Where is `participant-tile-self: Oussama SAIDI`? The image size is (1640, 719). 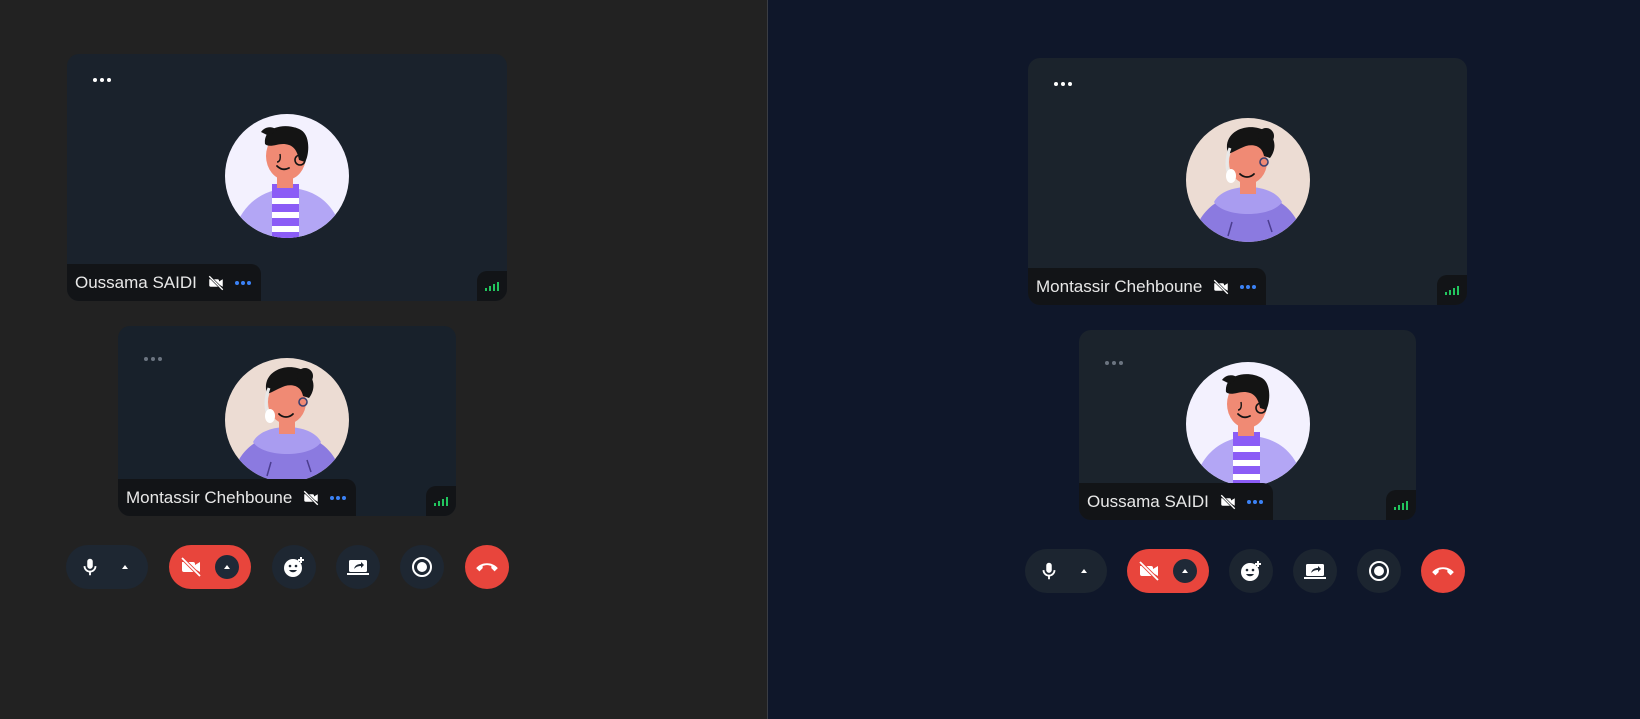
participant-tile-self: Oussama SAIDI is located at coordinates (1247, 425).